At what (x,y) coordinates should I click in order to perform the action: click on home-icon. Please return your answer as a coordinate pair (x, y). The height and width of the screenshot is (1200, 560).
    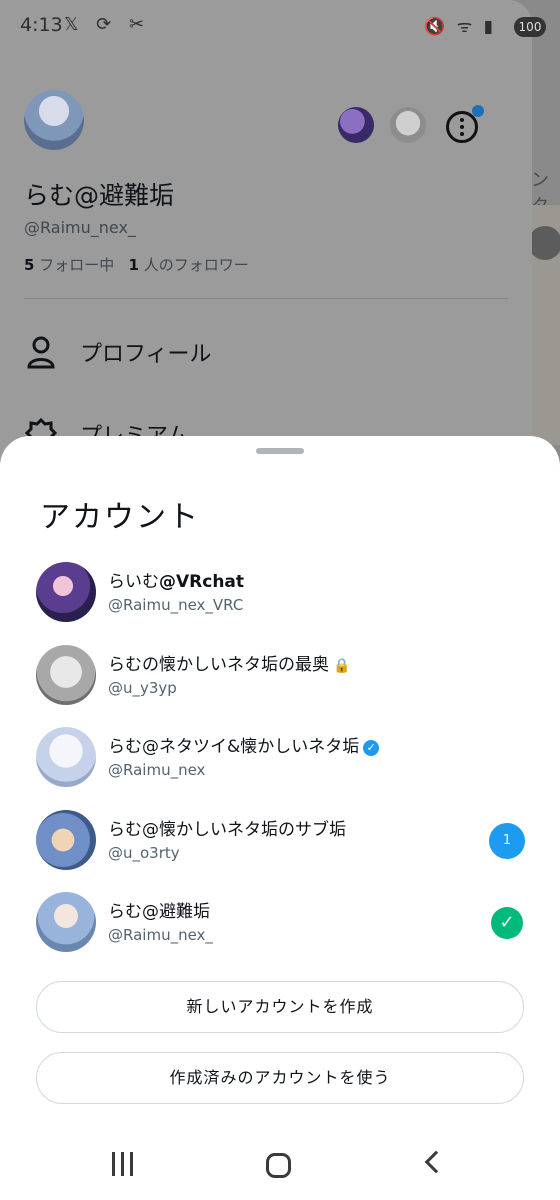
    Looking at the image, I should click on (278, 1165).